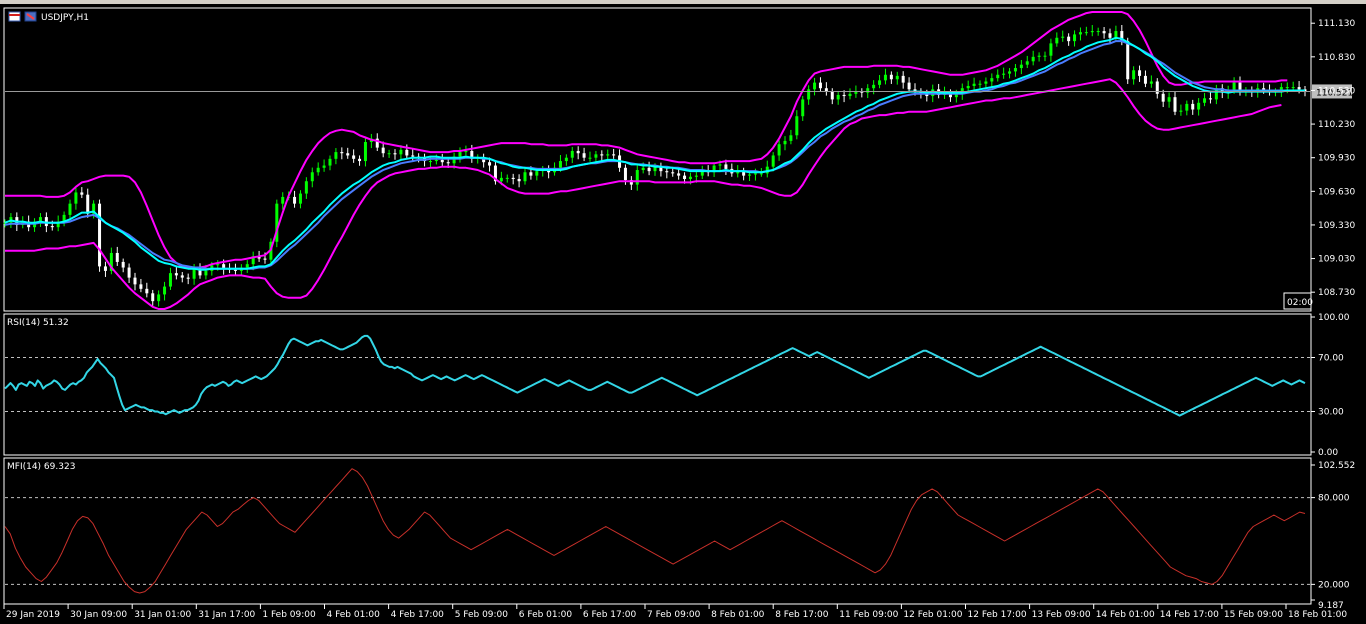 The width and height of the screenshot is (1366, 624). Describe the element at coordinates (1334, 585) in the screenshot. I see `mfi-tick-label: 20.000` at that location.